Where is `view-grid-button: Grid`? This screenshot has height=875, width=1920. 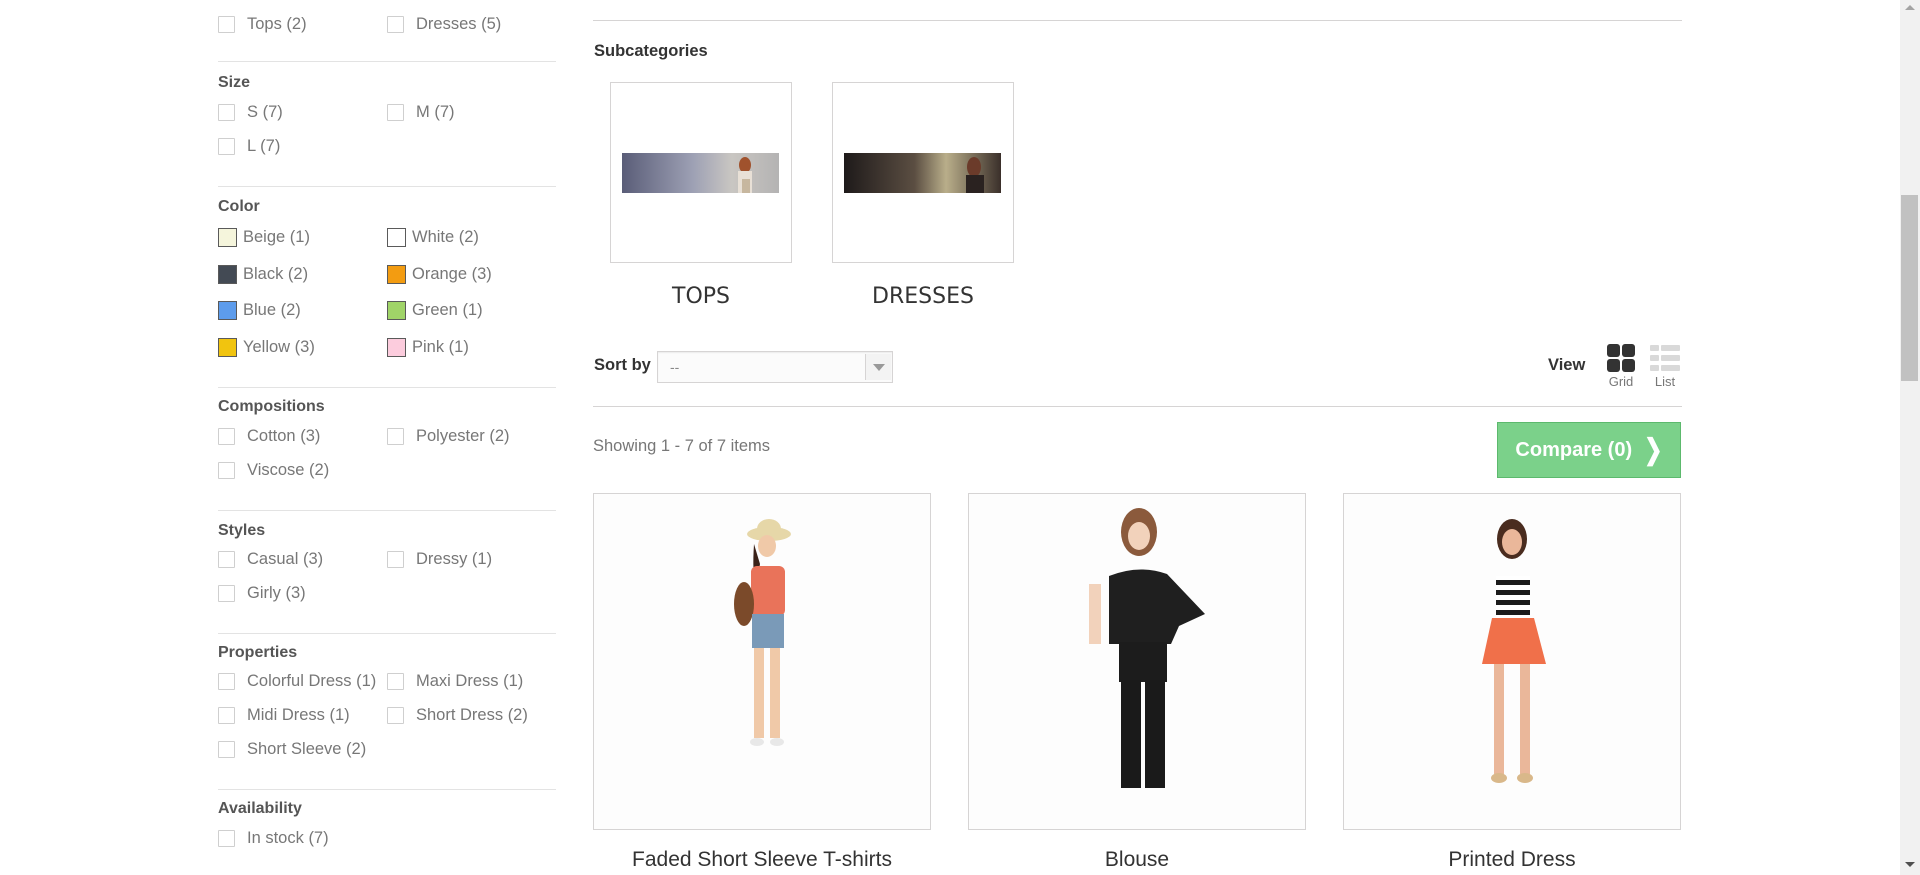
view-grid-button: Grid is located at coordinates (1621, 370).